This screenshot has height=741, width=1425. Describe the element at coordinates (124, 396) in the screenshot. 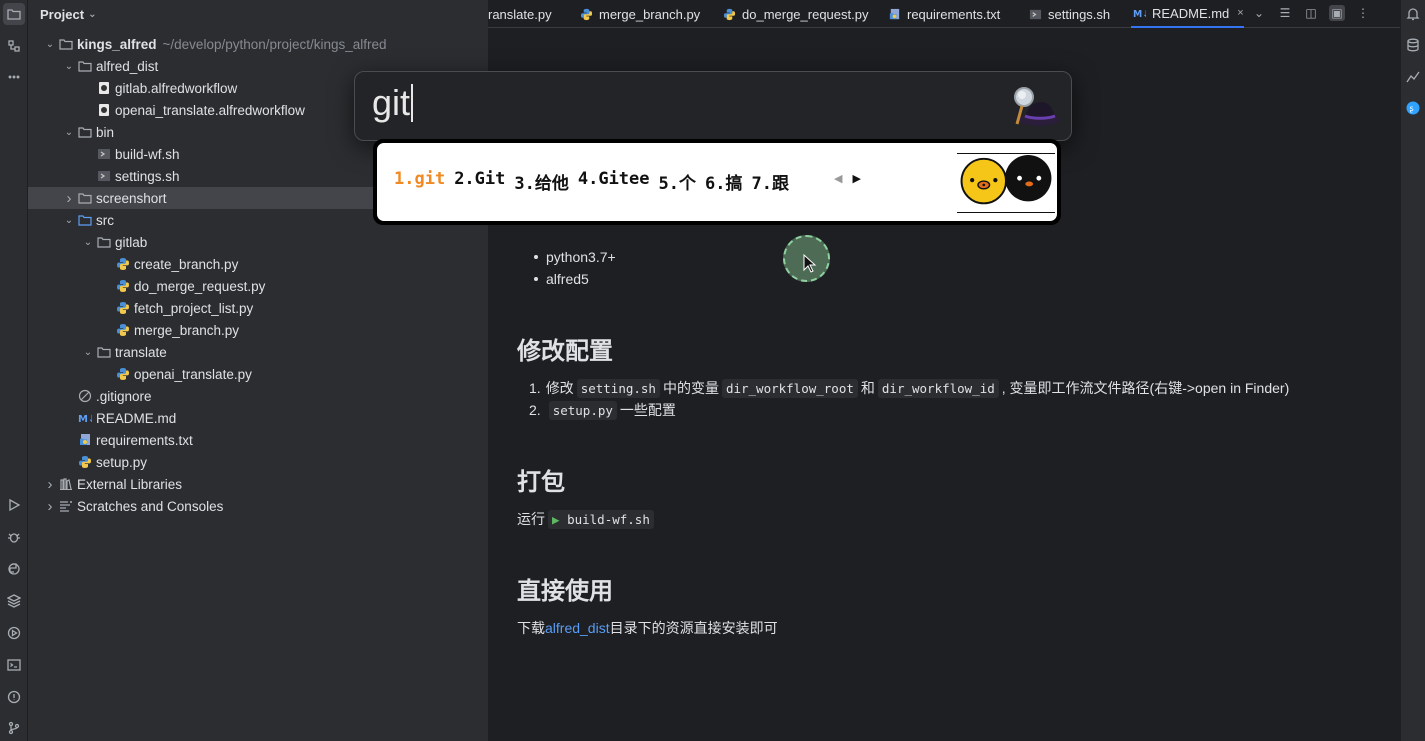

I see `tree-item-label: .gitignore` at that location.